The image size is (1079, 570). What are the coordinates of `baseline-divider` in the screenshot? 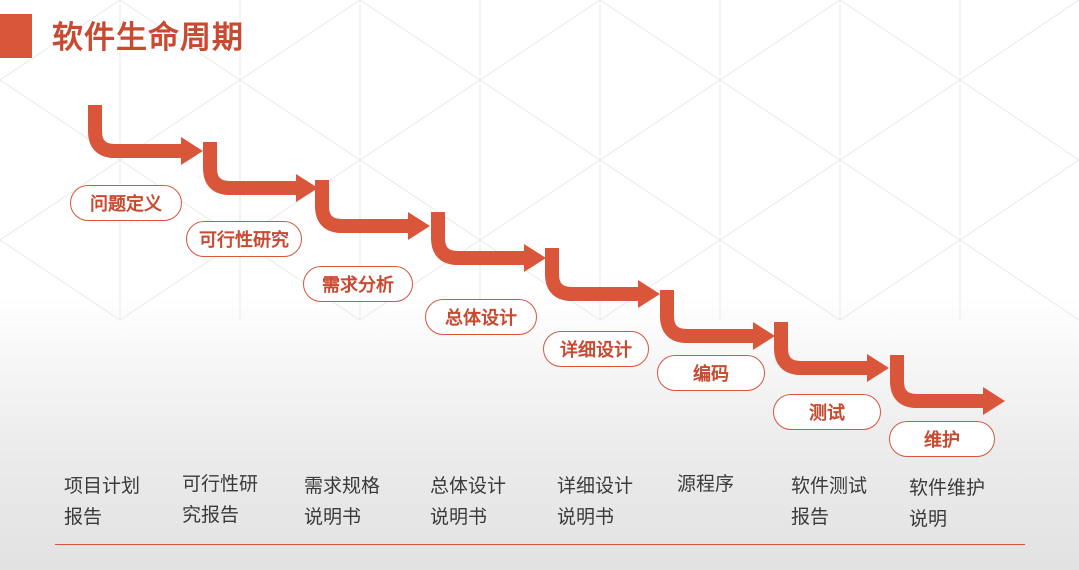 It's located at (540, 544).